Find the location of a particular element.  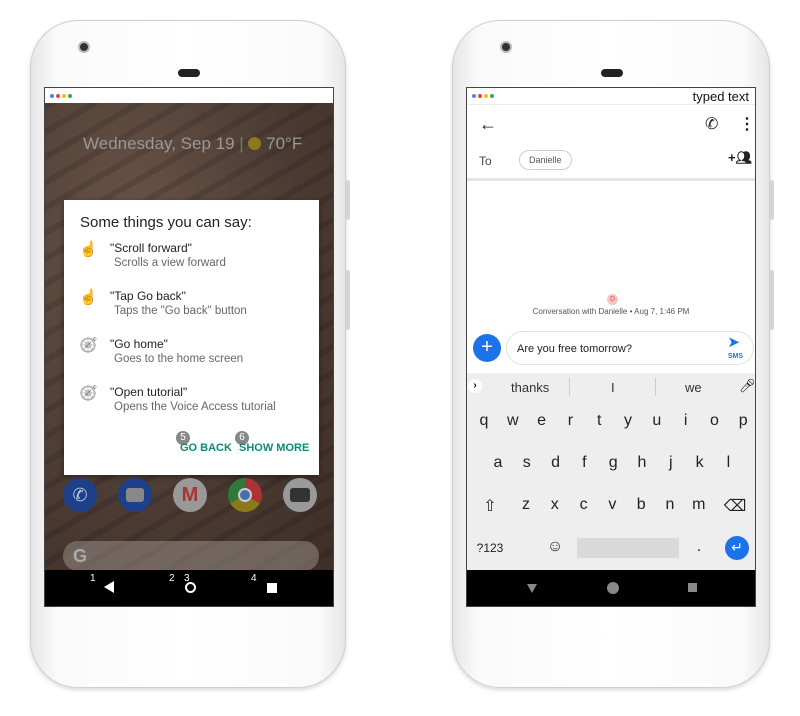

camera-app-icon is located at coordinates (300, 495).